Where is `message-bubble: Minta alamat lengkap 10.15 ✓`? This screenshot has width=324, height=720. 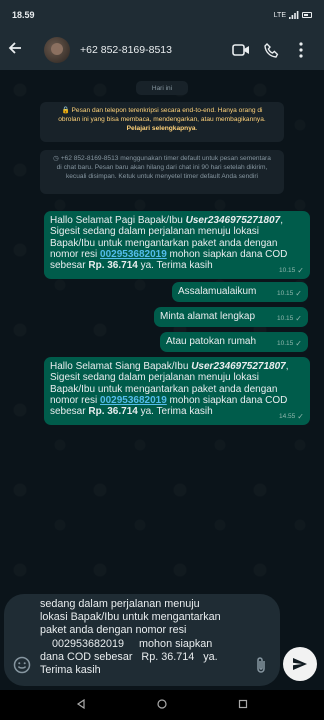
message-bubble: Minta alamat lengkap 10.15 ✓ is located at coordinates (231, 317).